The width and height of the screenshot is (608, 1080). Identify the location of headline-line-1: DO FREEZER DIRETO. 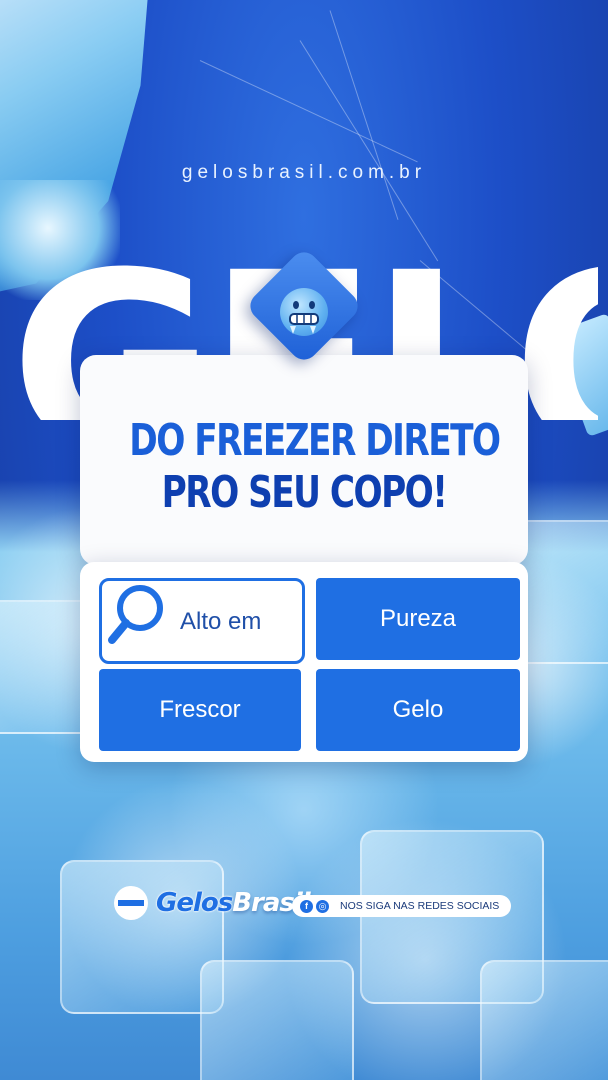
(315, 440).